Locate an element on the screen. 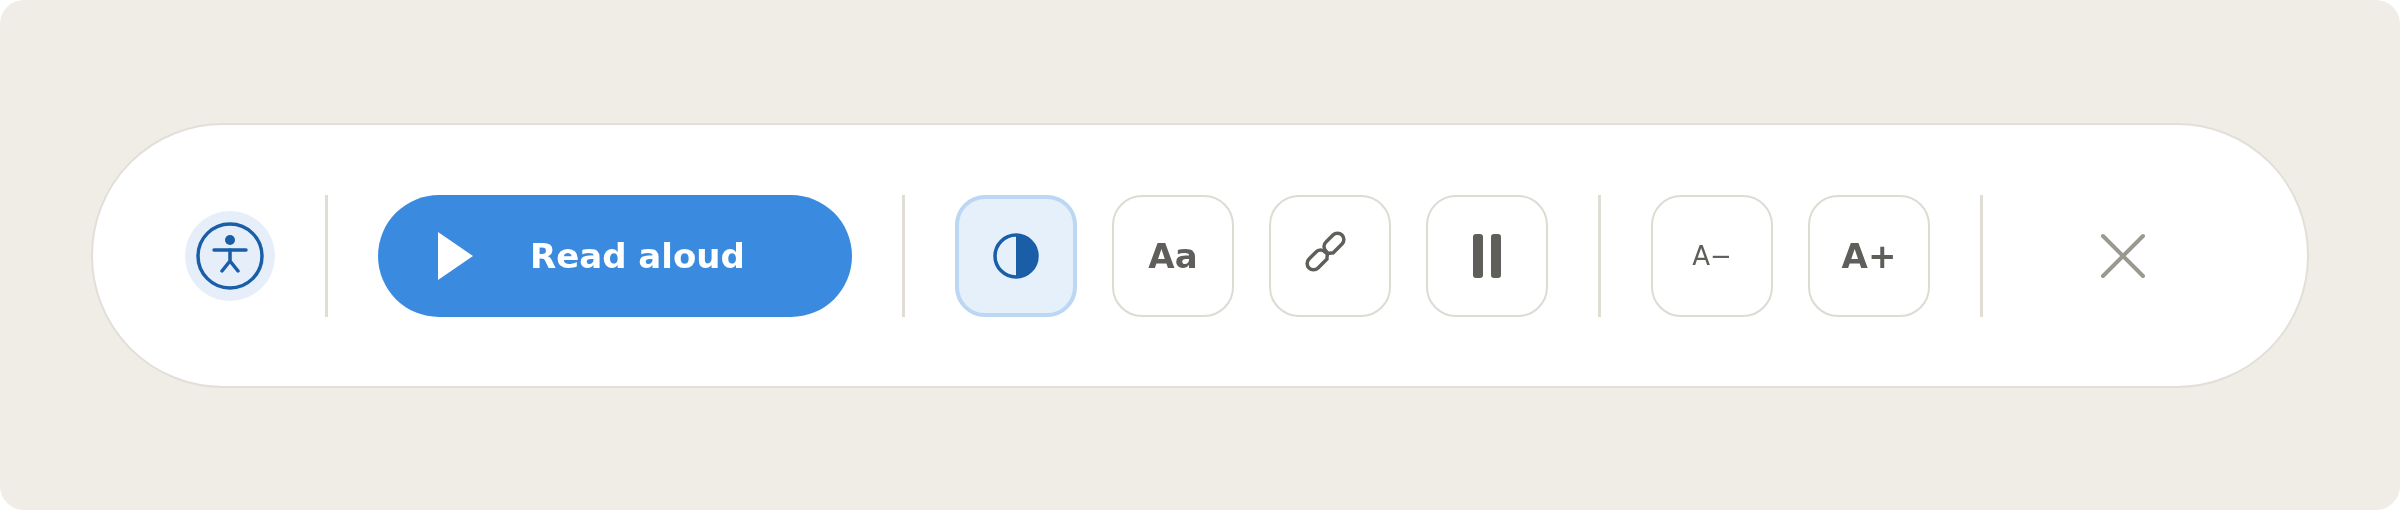 The width and height of the screenshot is (2400, 510). decrease-text-button: A− is located at coordinates (1712, 255).